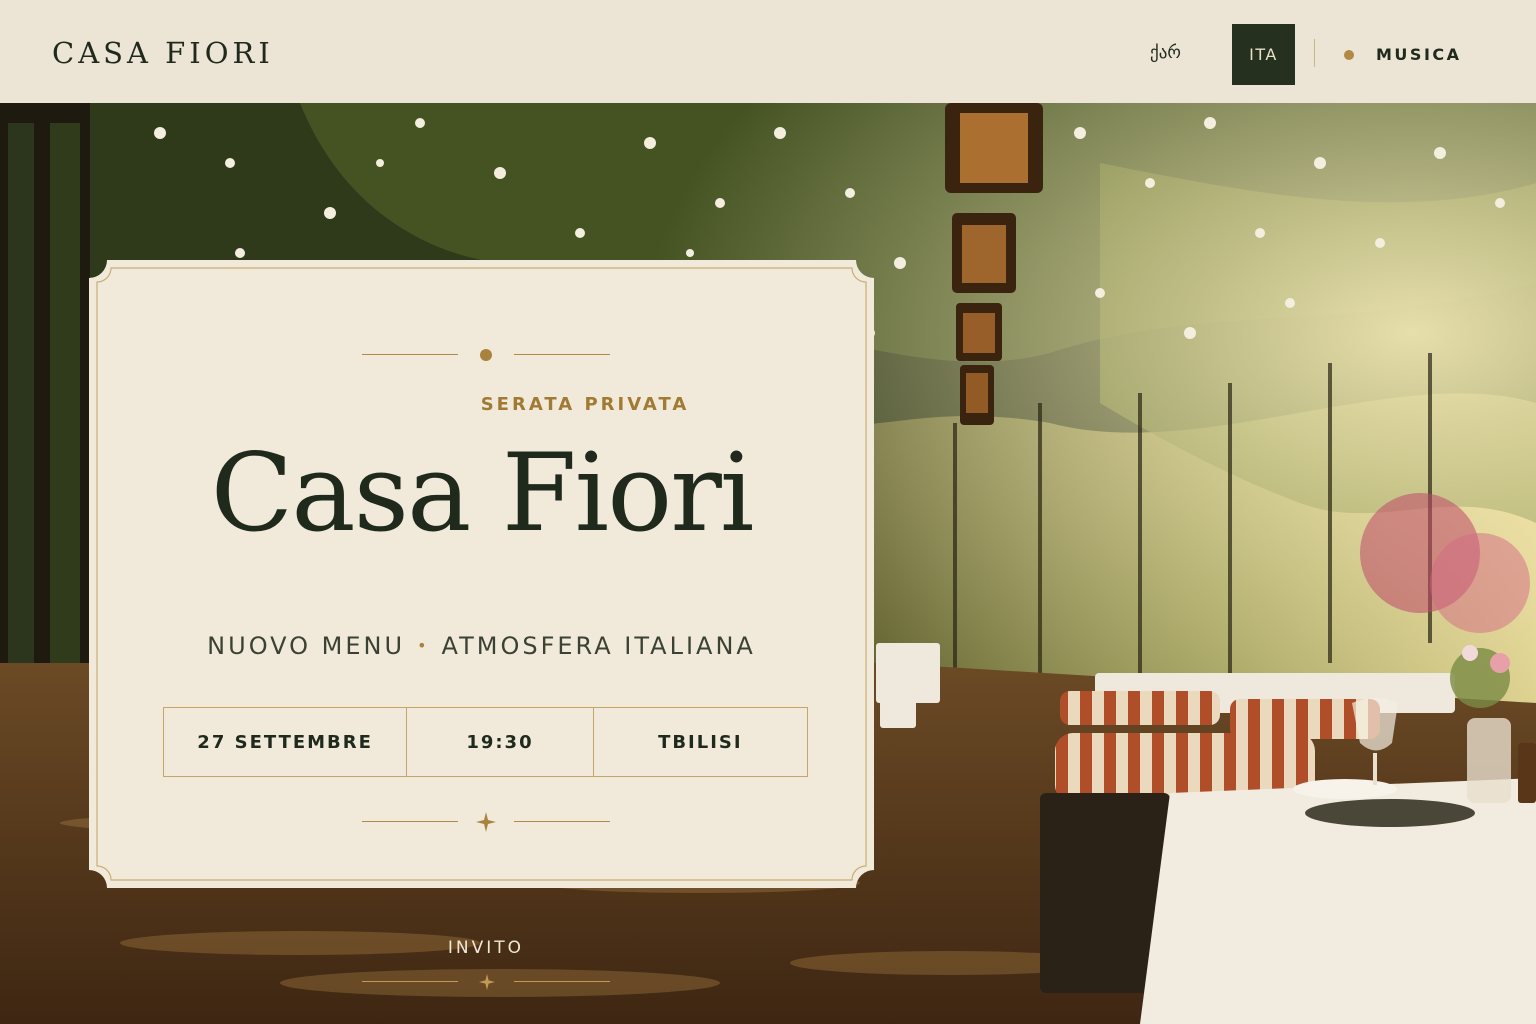 Image resolution: width=1536 pixels, height=1024 pixels. I want to click on invito-link: INVITO, so click(486, 948).